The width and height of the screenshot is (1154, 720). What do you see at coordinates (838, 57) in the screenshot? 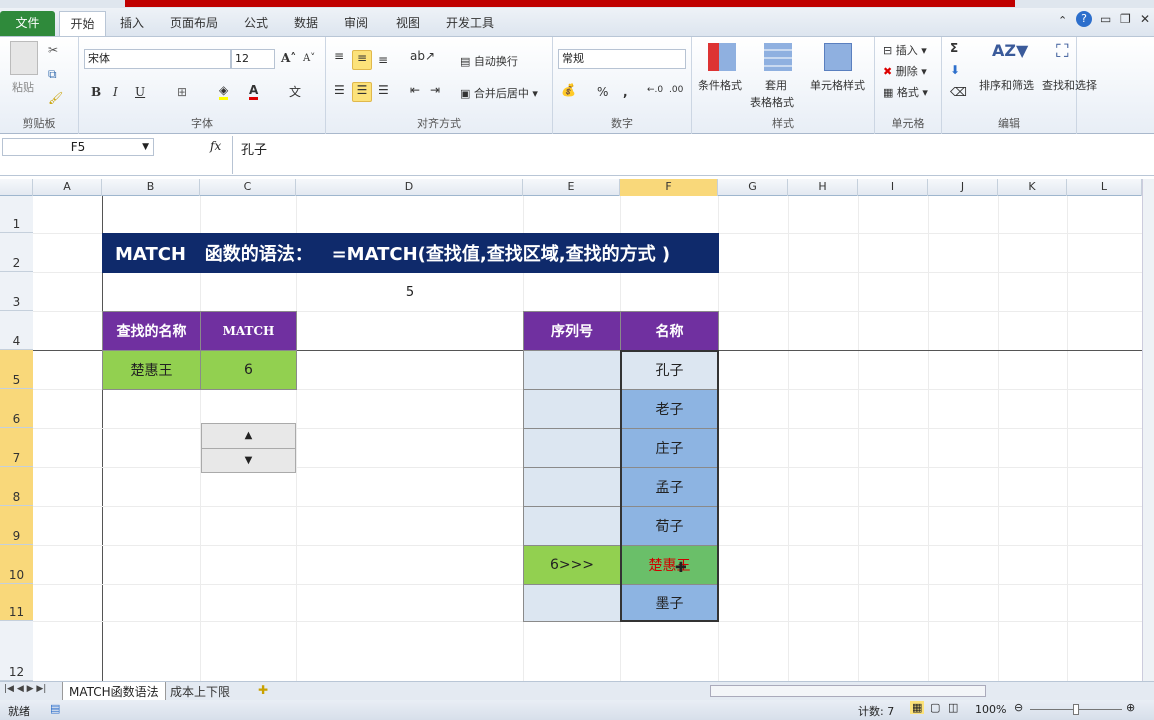
I see `cell-styles-icon` at bounding box center [838, 57].